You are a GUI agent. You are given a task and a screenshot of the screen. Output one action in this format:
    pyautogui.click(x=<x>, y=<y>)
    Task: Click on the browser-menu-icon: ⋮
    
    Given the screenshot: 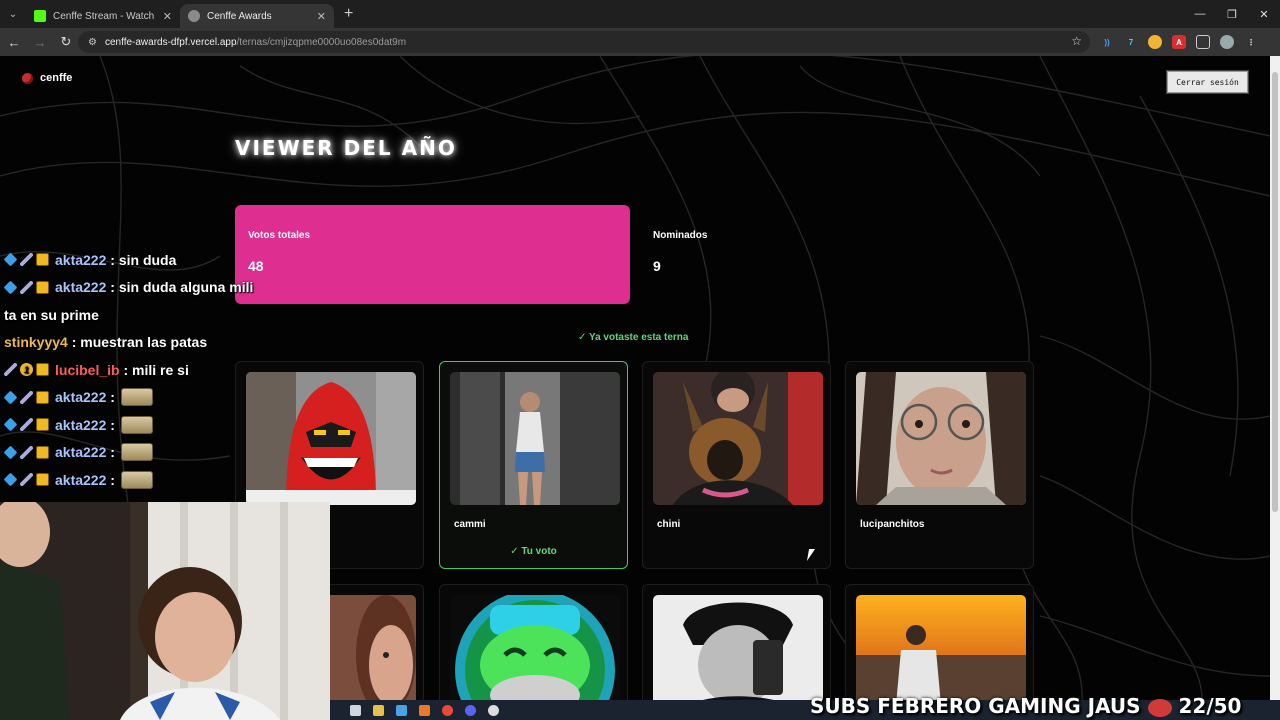 What is the action you would take?
    pyautogui.click(x=1251, y=42)
    